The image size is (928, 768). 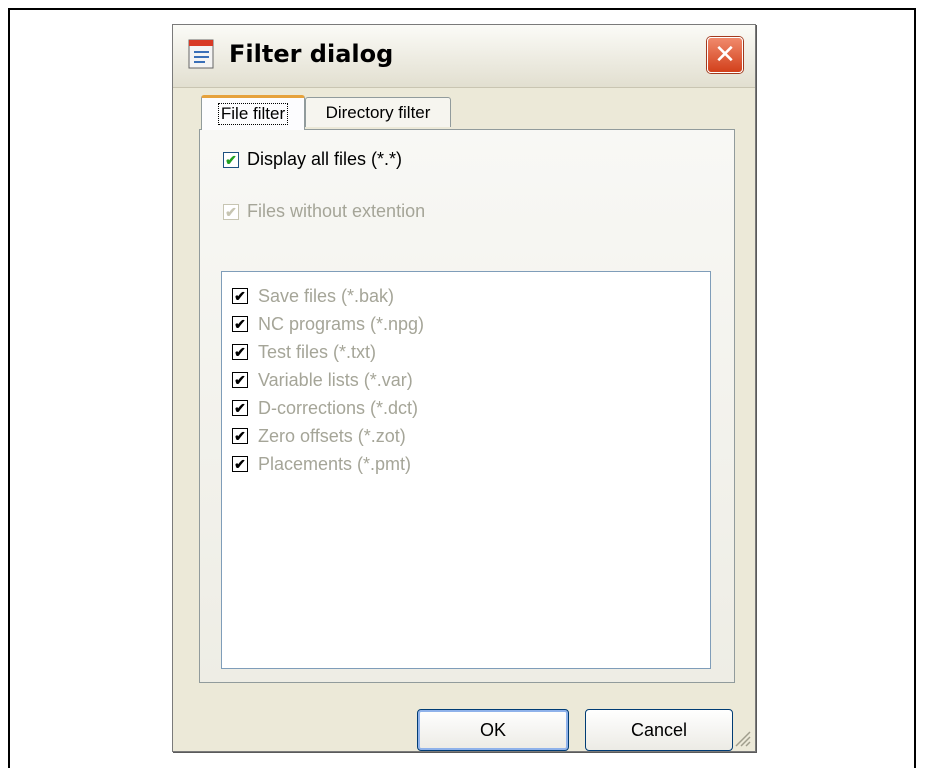 What do you see at coordinates (335, 379) in the screenshot?
I see `list-item-label: Variable lists (*.var)` at bounding box center [335, 379].